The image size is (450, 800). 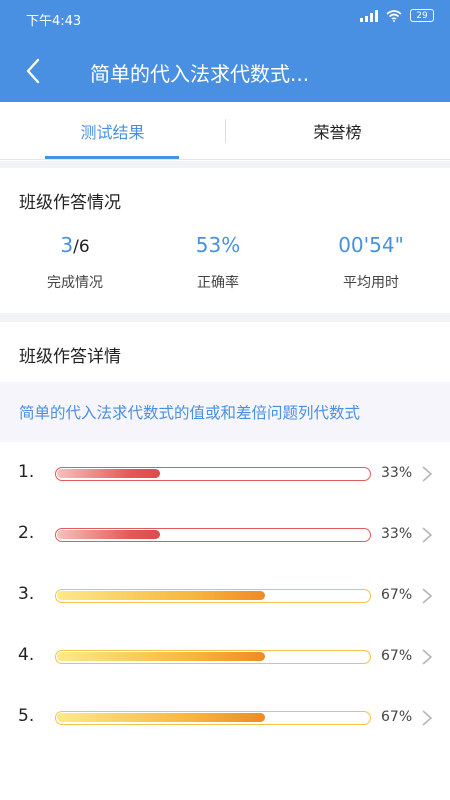 I want to click on back-button, so click(x=33, y=71).